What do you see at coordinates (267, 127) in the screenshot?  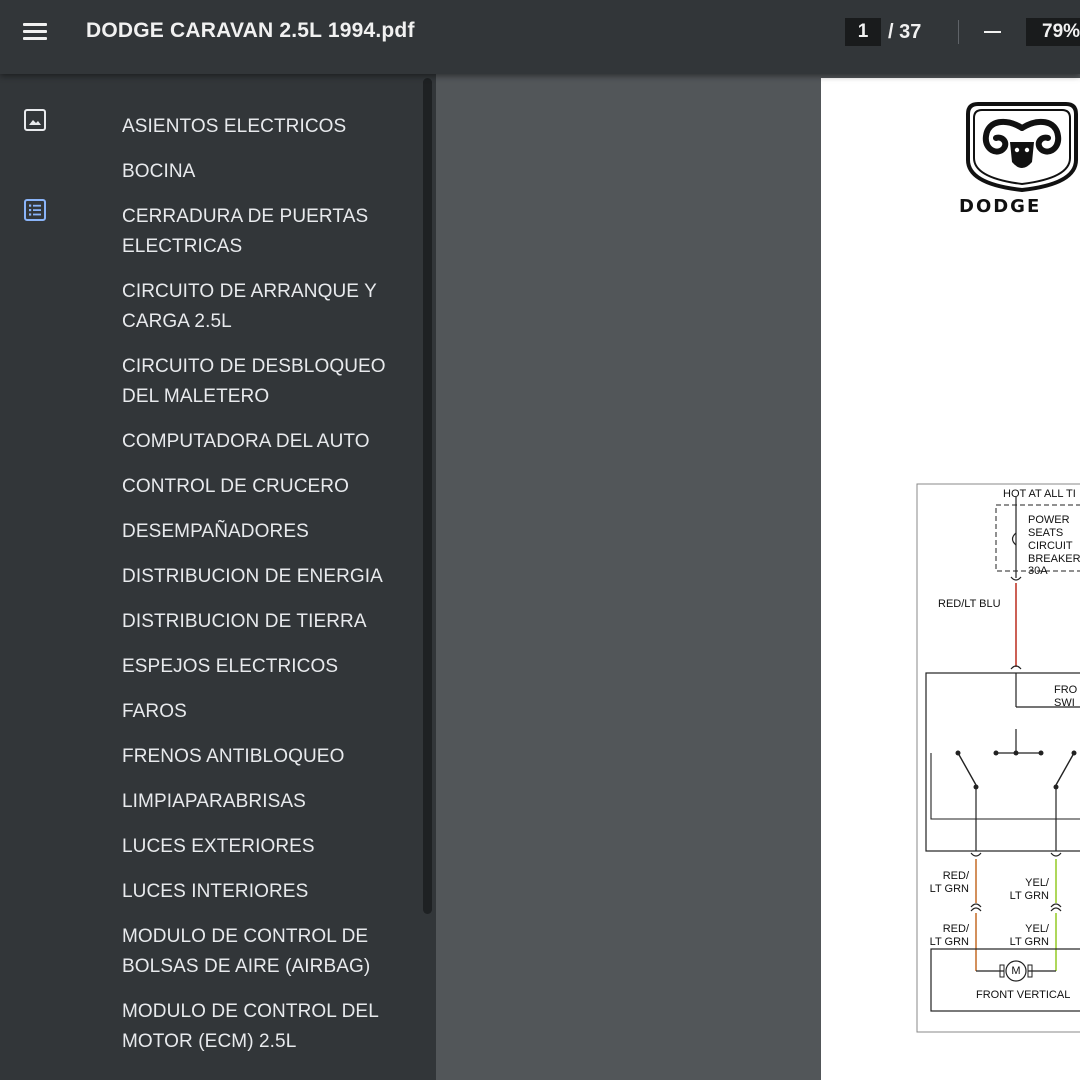 I see `outline-item: ASIENTOS ELECTRICOS` at bounding box center [267, 127].